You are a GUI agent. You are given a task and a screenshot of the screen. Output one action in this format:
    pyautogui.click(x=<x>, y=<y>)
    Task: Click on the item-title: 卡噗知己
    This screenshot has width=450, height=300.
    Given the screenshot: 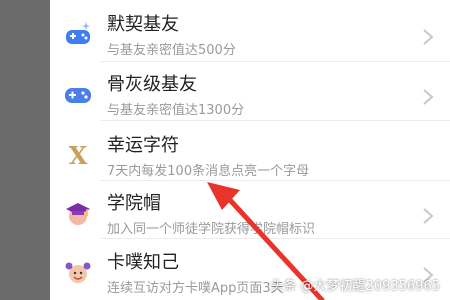 What is the action you would take?
    pyautogui.click(x=143, y=262)
    